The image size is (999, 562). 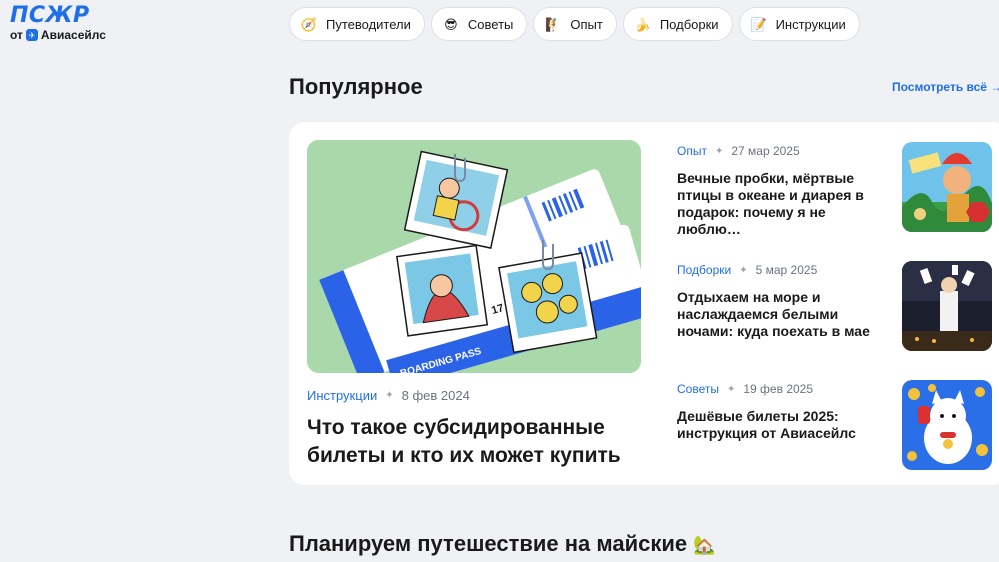 What do you see at coordinates (356, 86) in the screenshot?
I see `section-title-popular: Популярное` at bounding box center [356, 86].